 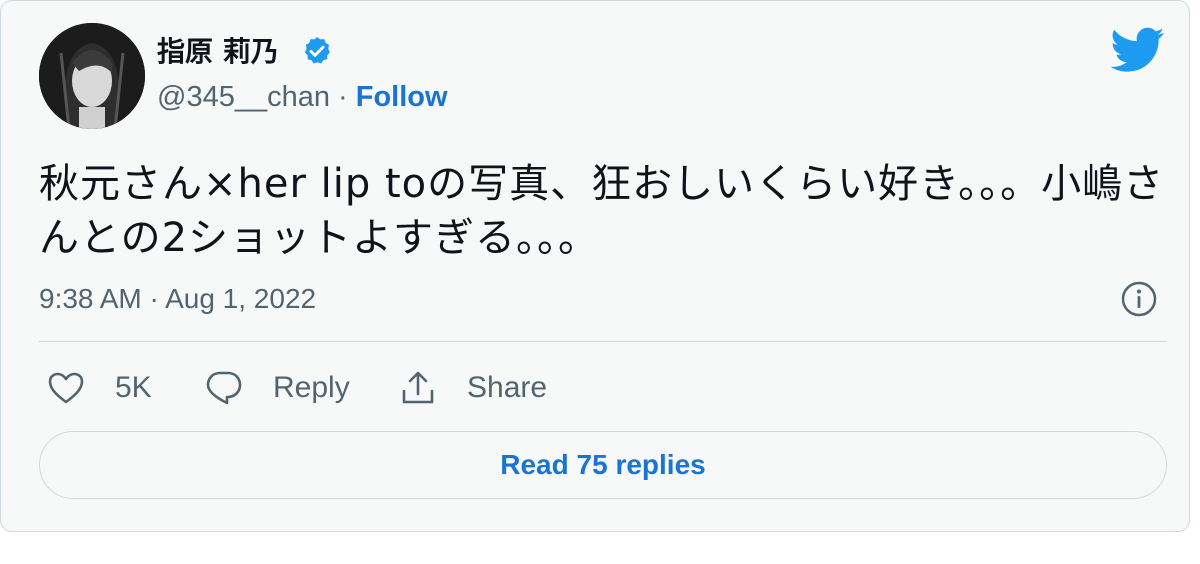 I want to click on follow-link: Follow, so click(x=402, y=97).